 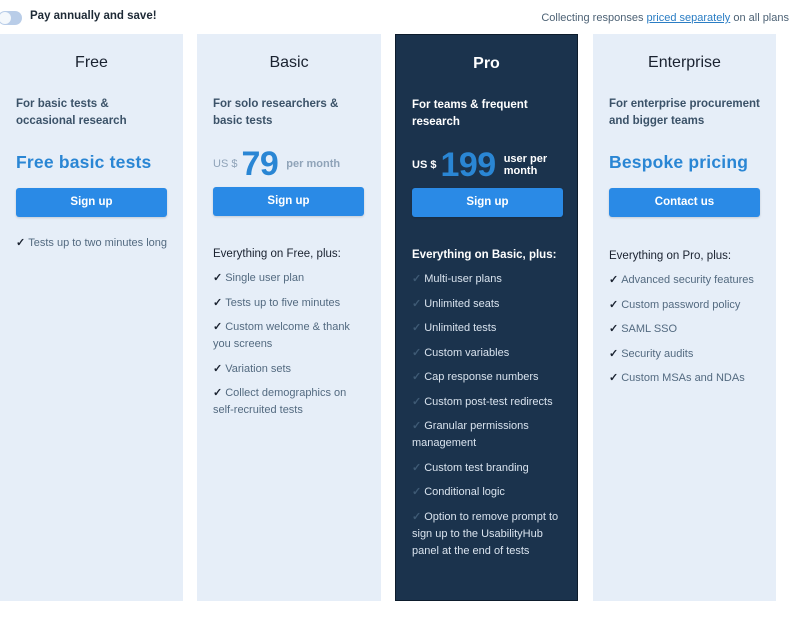 What do you see at coordinates (313, 164) in the screenshot?
I see `price-period: per month` at bounding box center [313, 164].